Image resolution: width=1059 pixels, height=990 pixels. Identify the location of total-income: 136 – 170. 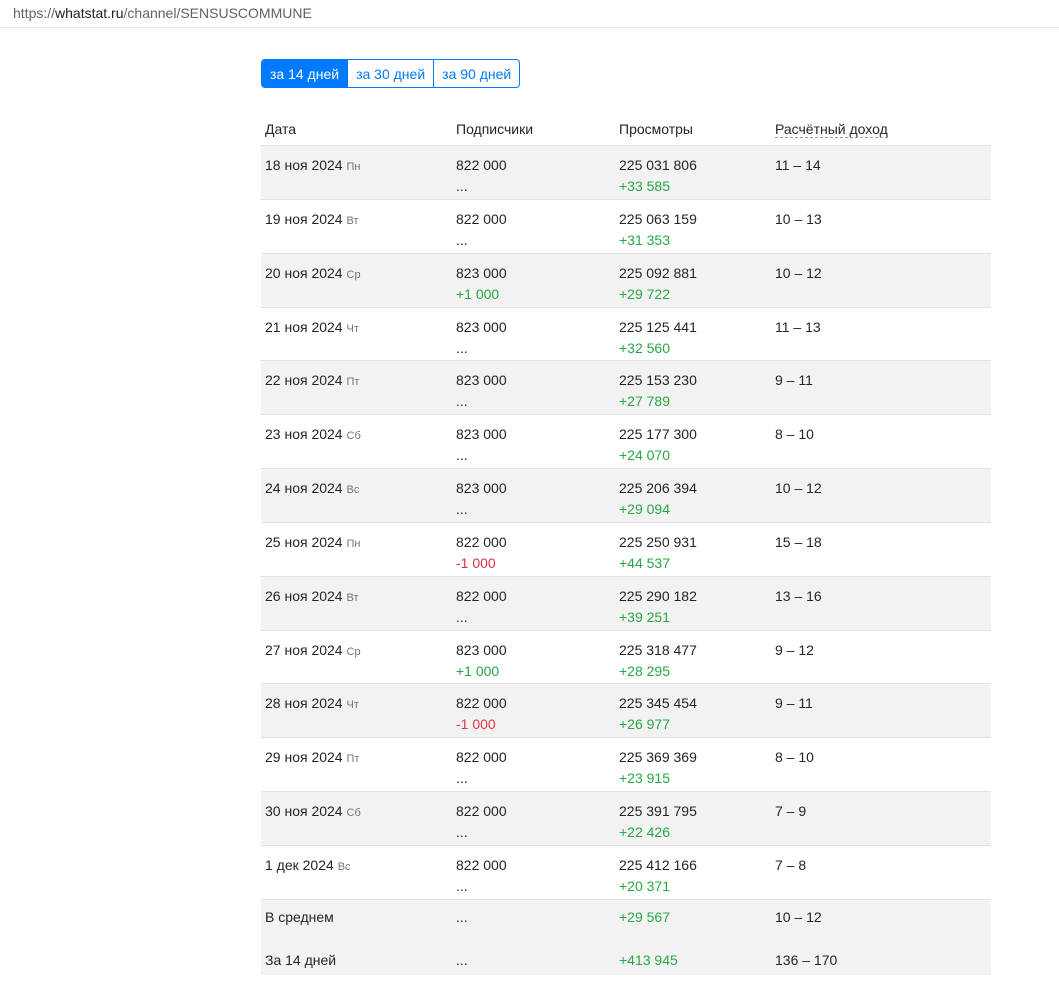
(806, 959).